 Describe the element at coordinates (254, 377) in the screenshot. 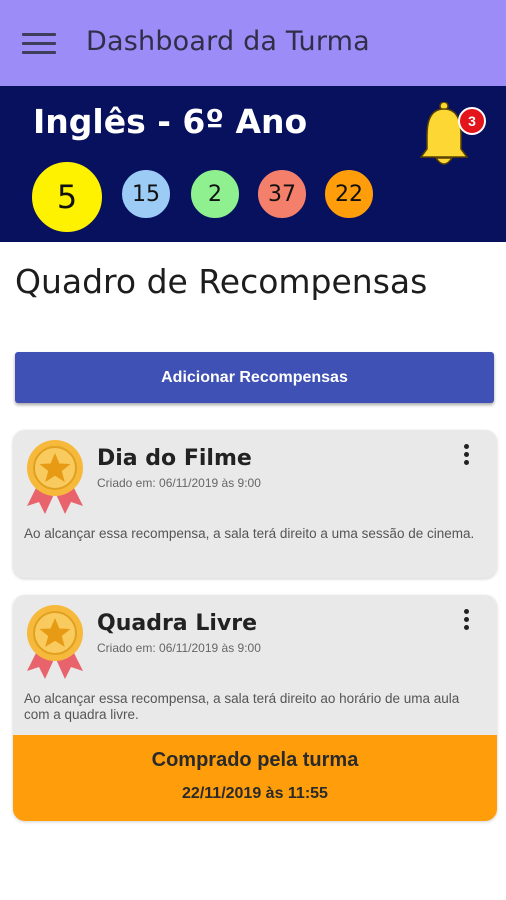

I see `add-rewards-button: Adicionar Recompensas` at that location.